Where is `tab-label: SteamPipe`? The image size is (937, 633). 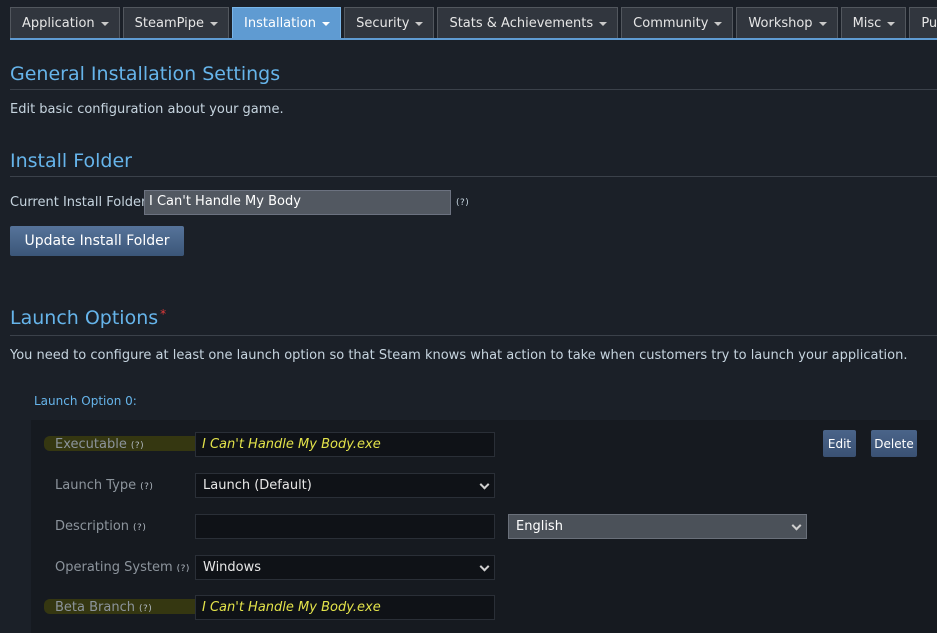 tab-label: SteamPipe is located at coordinates (169, 23).